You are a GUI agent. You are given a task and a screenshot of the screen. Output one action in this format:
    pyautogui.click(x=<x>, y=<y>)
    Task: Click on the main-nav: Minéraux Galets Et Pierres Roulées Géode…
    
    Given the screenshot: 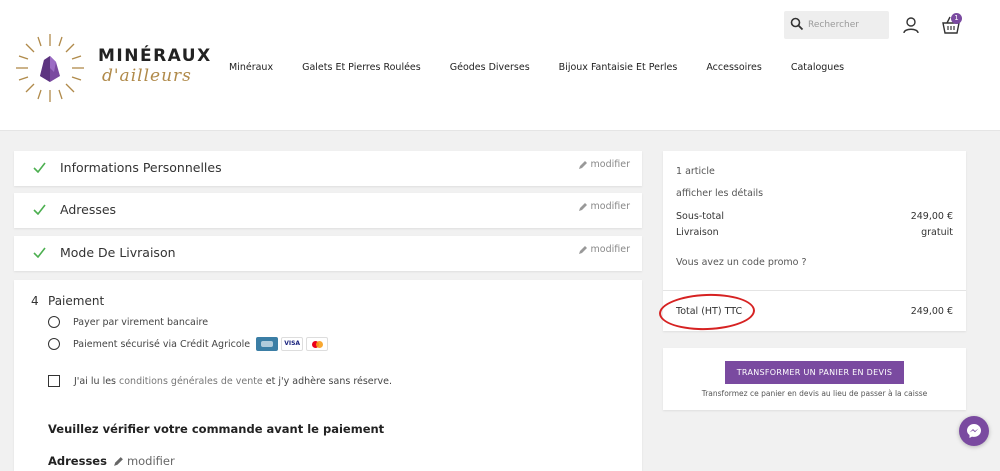 What is the action you would take?
    pyautogui.click(x=551, y=67)
    